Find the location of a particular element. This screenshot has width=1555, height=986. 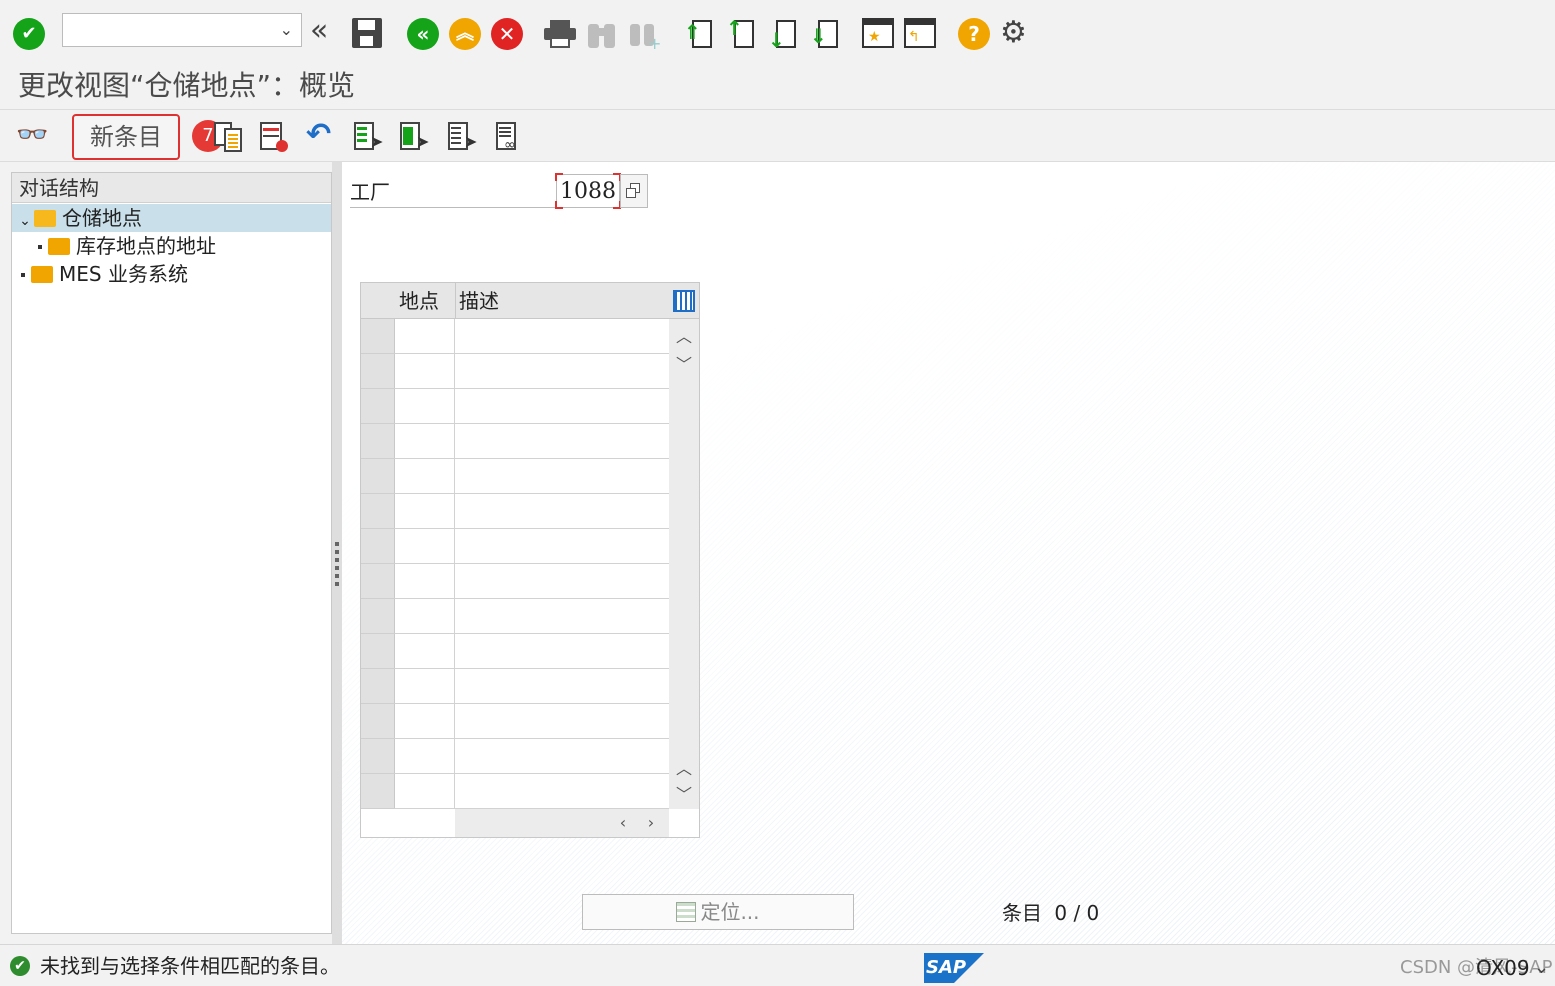

row-selector-column is located at coordinates (378, 564).